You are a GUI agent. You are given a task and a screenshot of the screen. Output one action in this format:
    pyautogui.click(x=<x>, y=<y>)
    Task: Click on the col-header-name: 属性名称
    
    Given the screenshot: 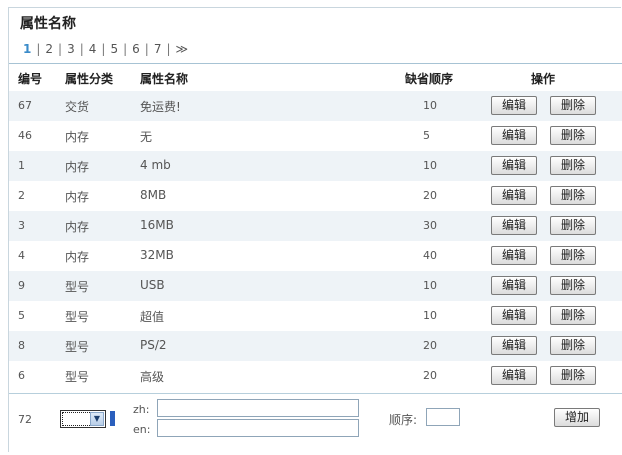 What is the action you would take?
    pyautogui.click(x=164, y=79)
    